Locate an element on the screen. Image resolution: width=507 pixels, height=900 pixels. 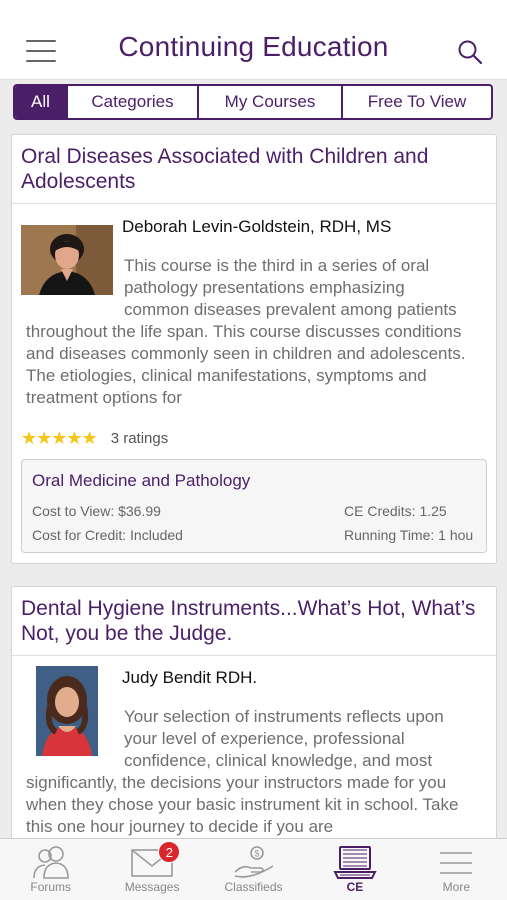
nav-label: Classifieds is located at coordinates (253, 887).